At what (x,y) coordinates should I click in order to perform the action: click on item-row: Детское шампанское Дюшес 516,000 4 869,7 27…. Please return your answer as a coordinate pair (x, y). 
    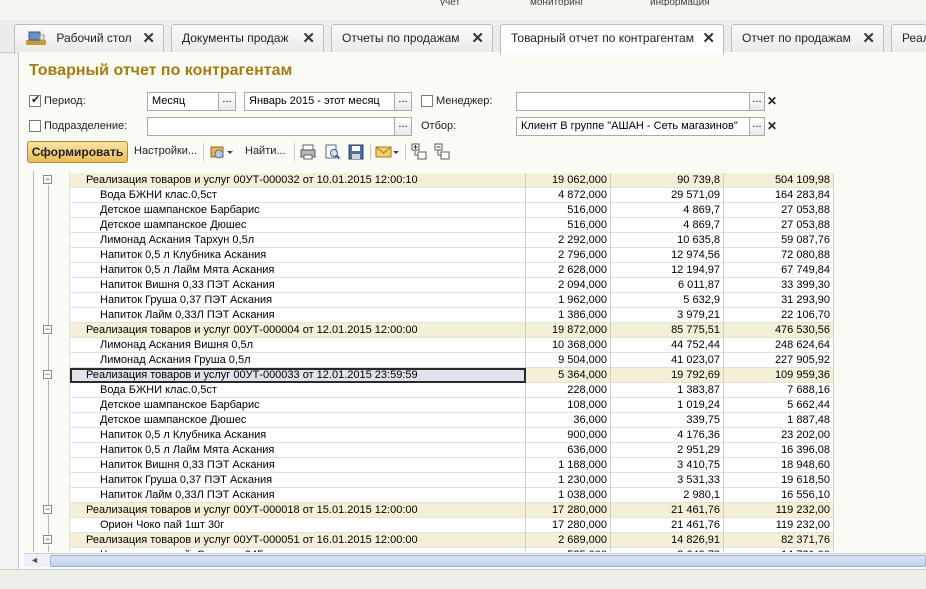
    Looking at the image, I should click on (463, 225).